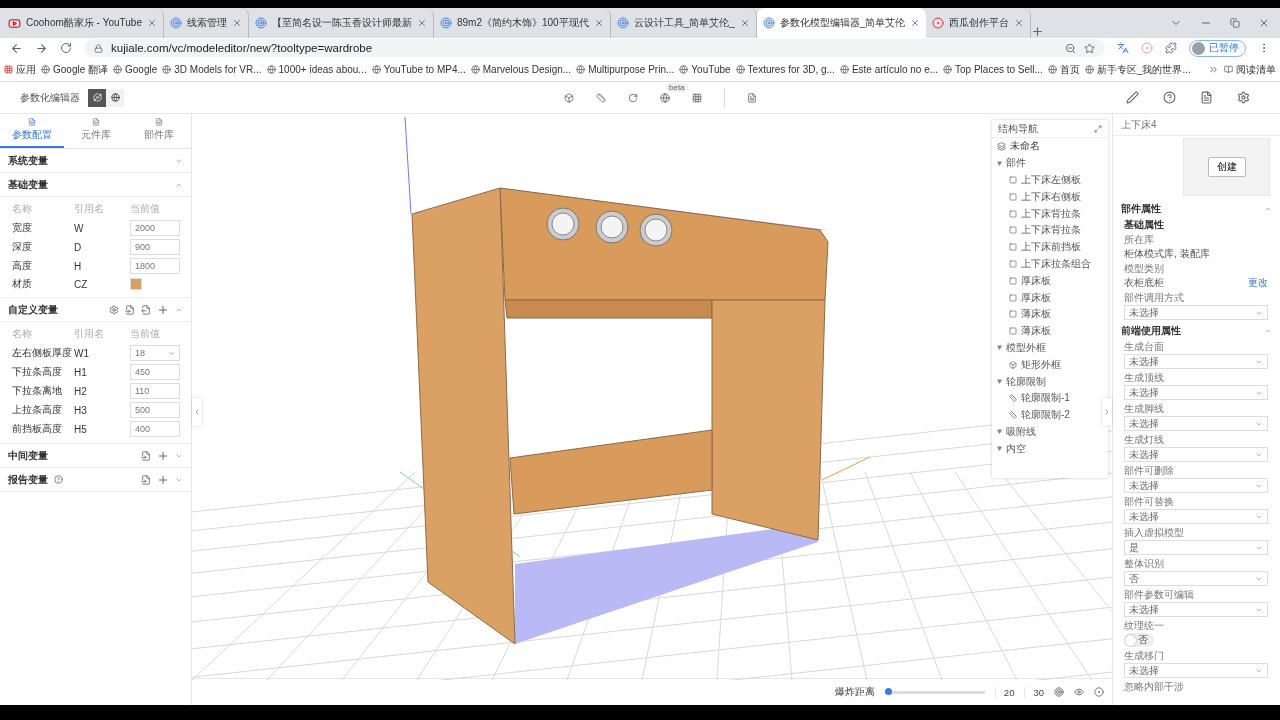  What do you see at coordinates (569, 97) in the screenshot?
I see `cube-icon` at bounding box center [569, 97].